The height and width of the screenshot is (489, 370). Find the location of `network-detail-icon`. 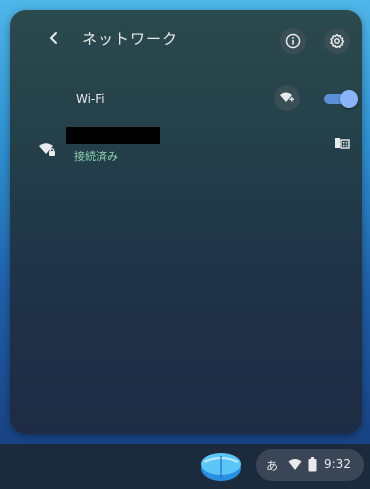

network-detail-icon is located at coordinates (342, 143).